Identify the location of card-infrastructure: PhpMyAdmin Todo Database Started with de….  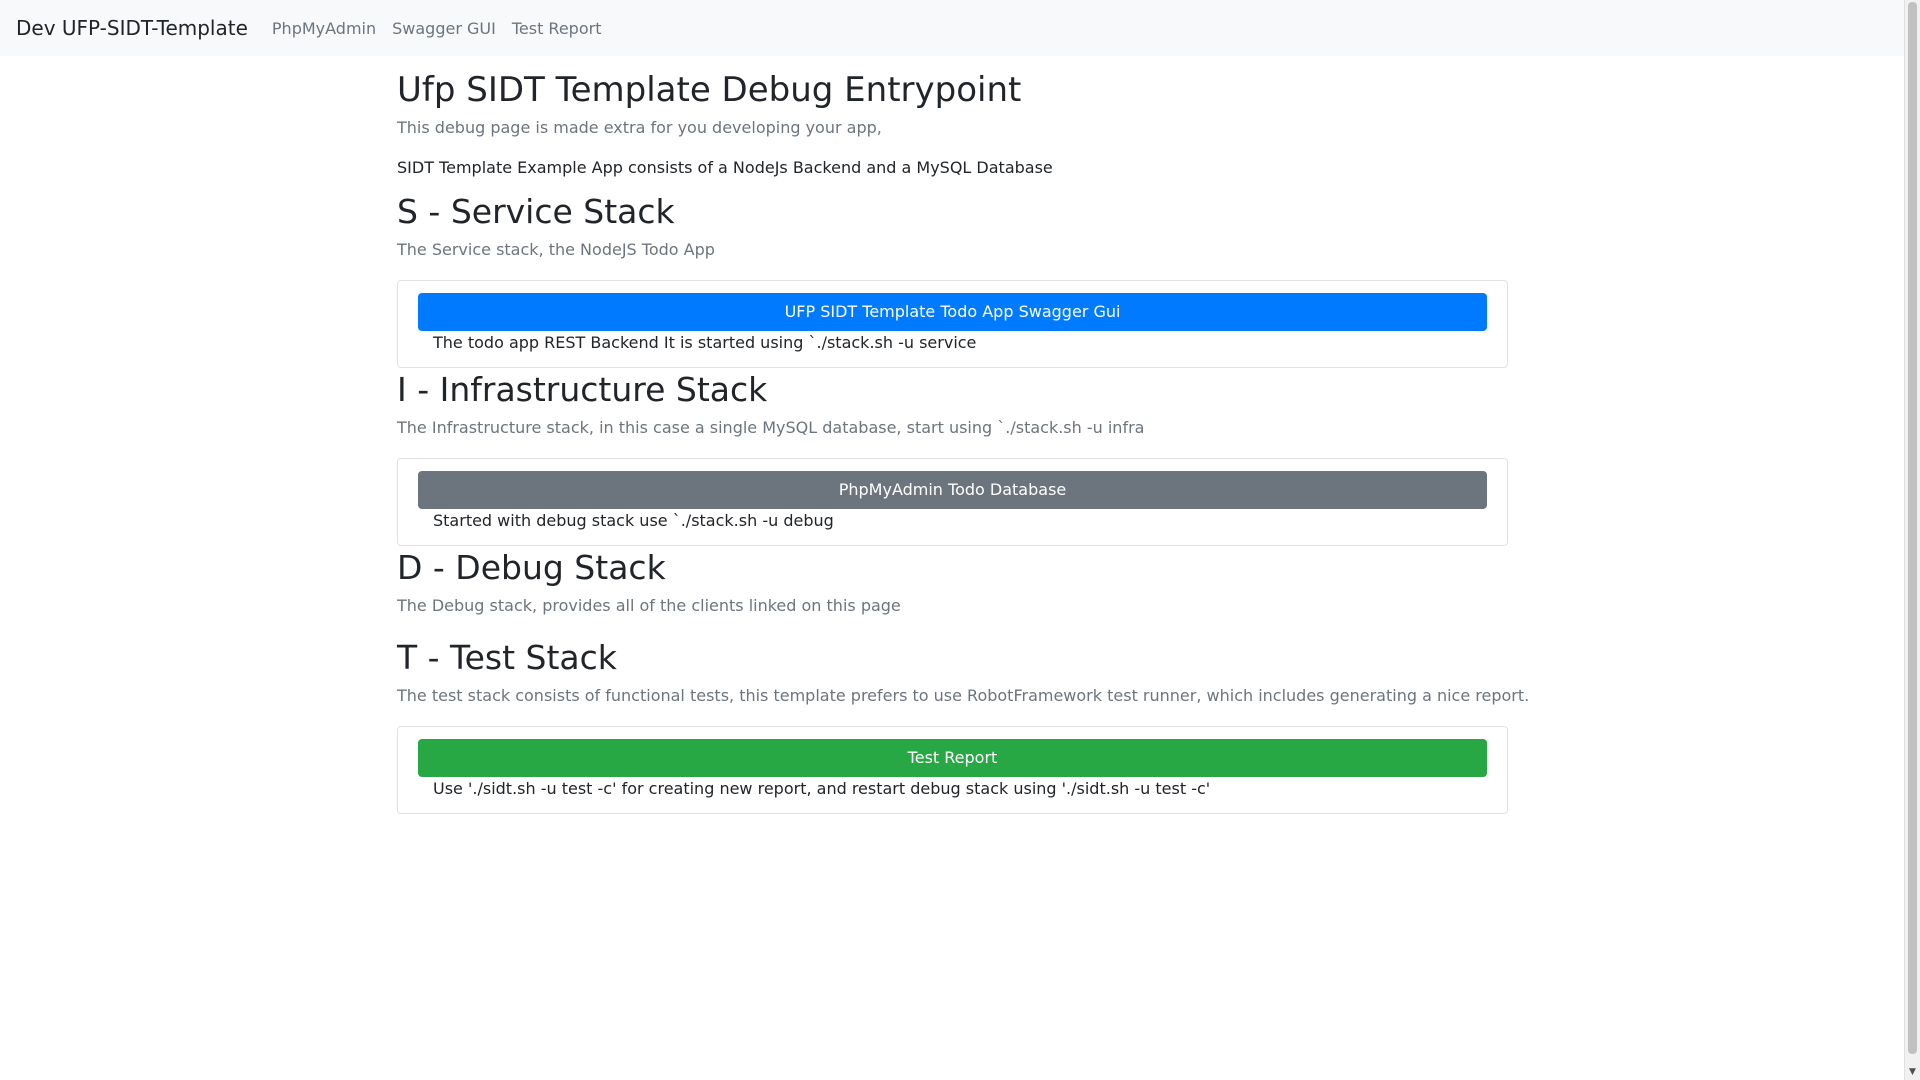
(952, 502).